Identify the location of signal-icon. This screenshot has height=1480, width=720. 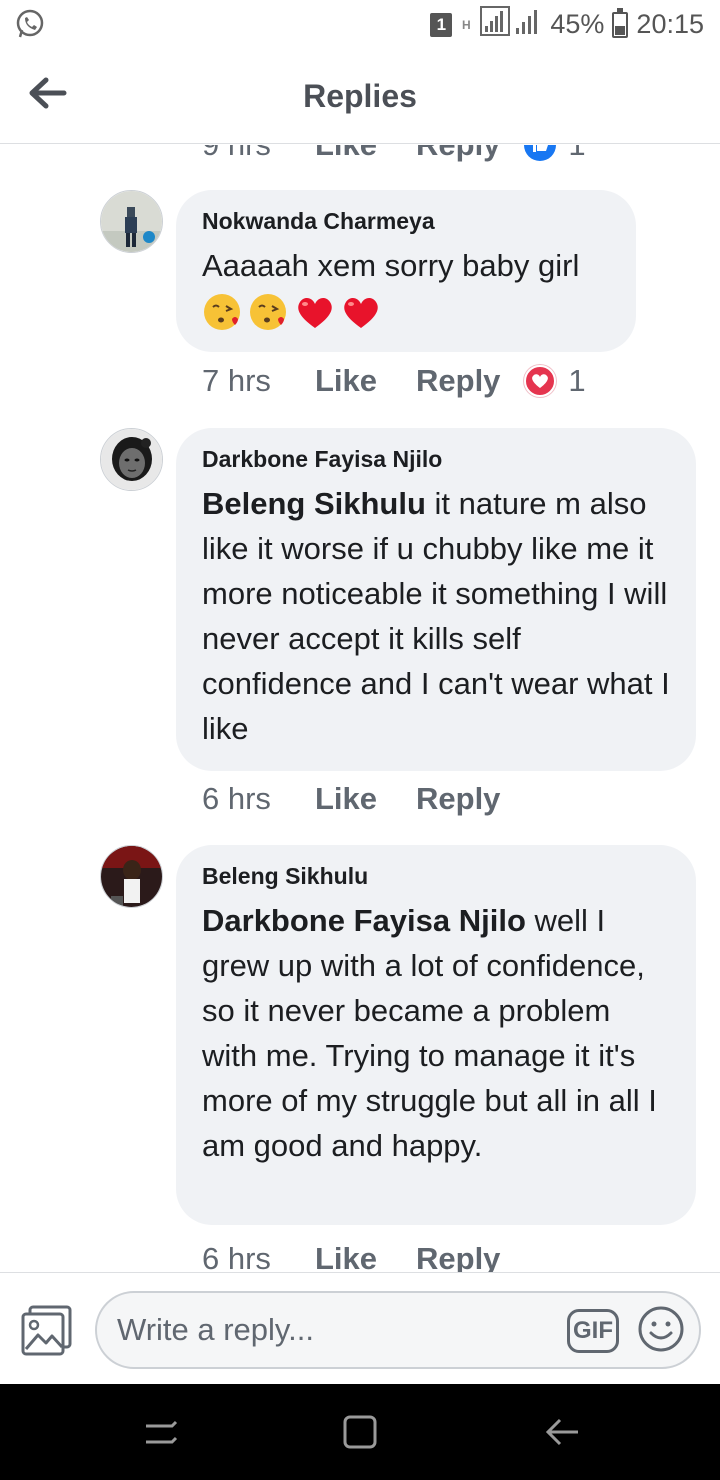
(511, 24).